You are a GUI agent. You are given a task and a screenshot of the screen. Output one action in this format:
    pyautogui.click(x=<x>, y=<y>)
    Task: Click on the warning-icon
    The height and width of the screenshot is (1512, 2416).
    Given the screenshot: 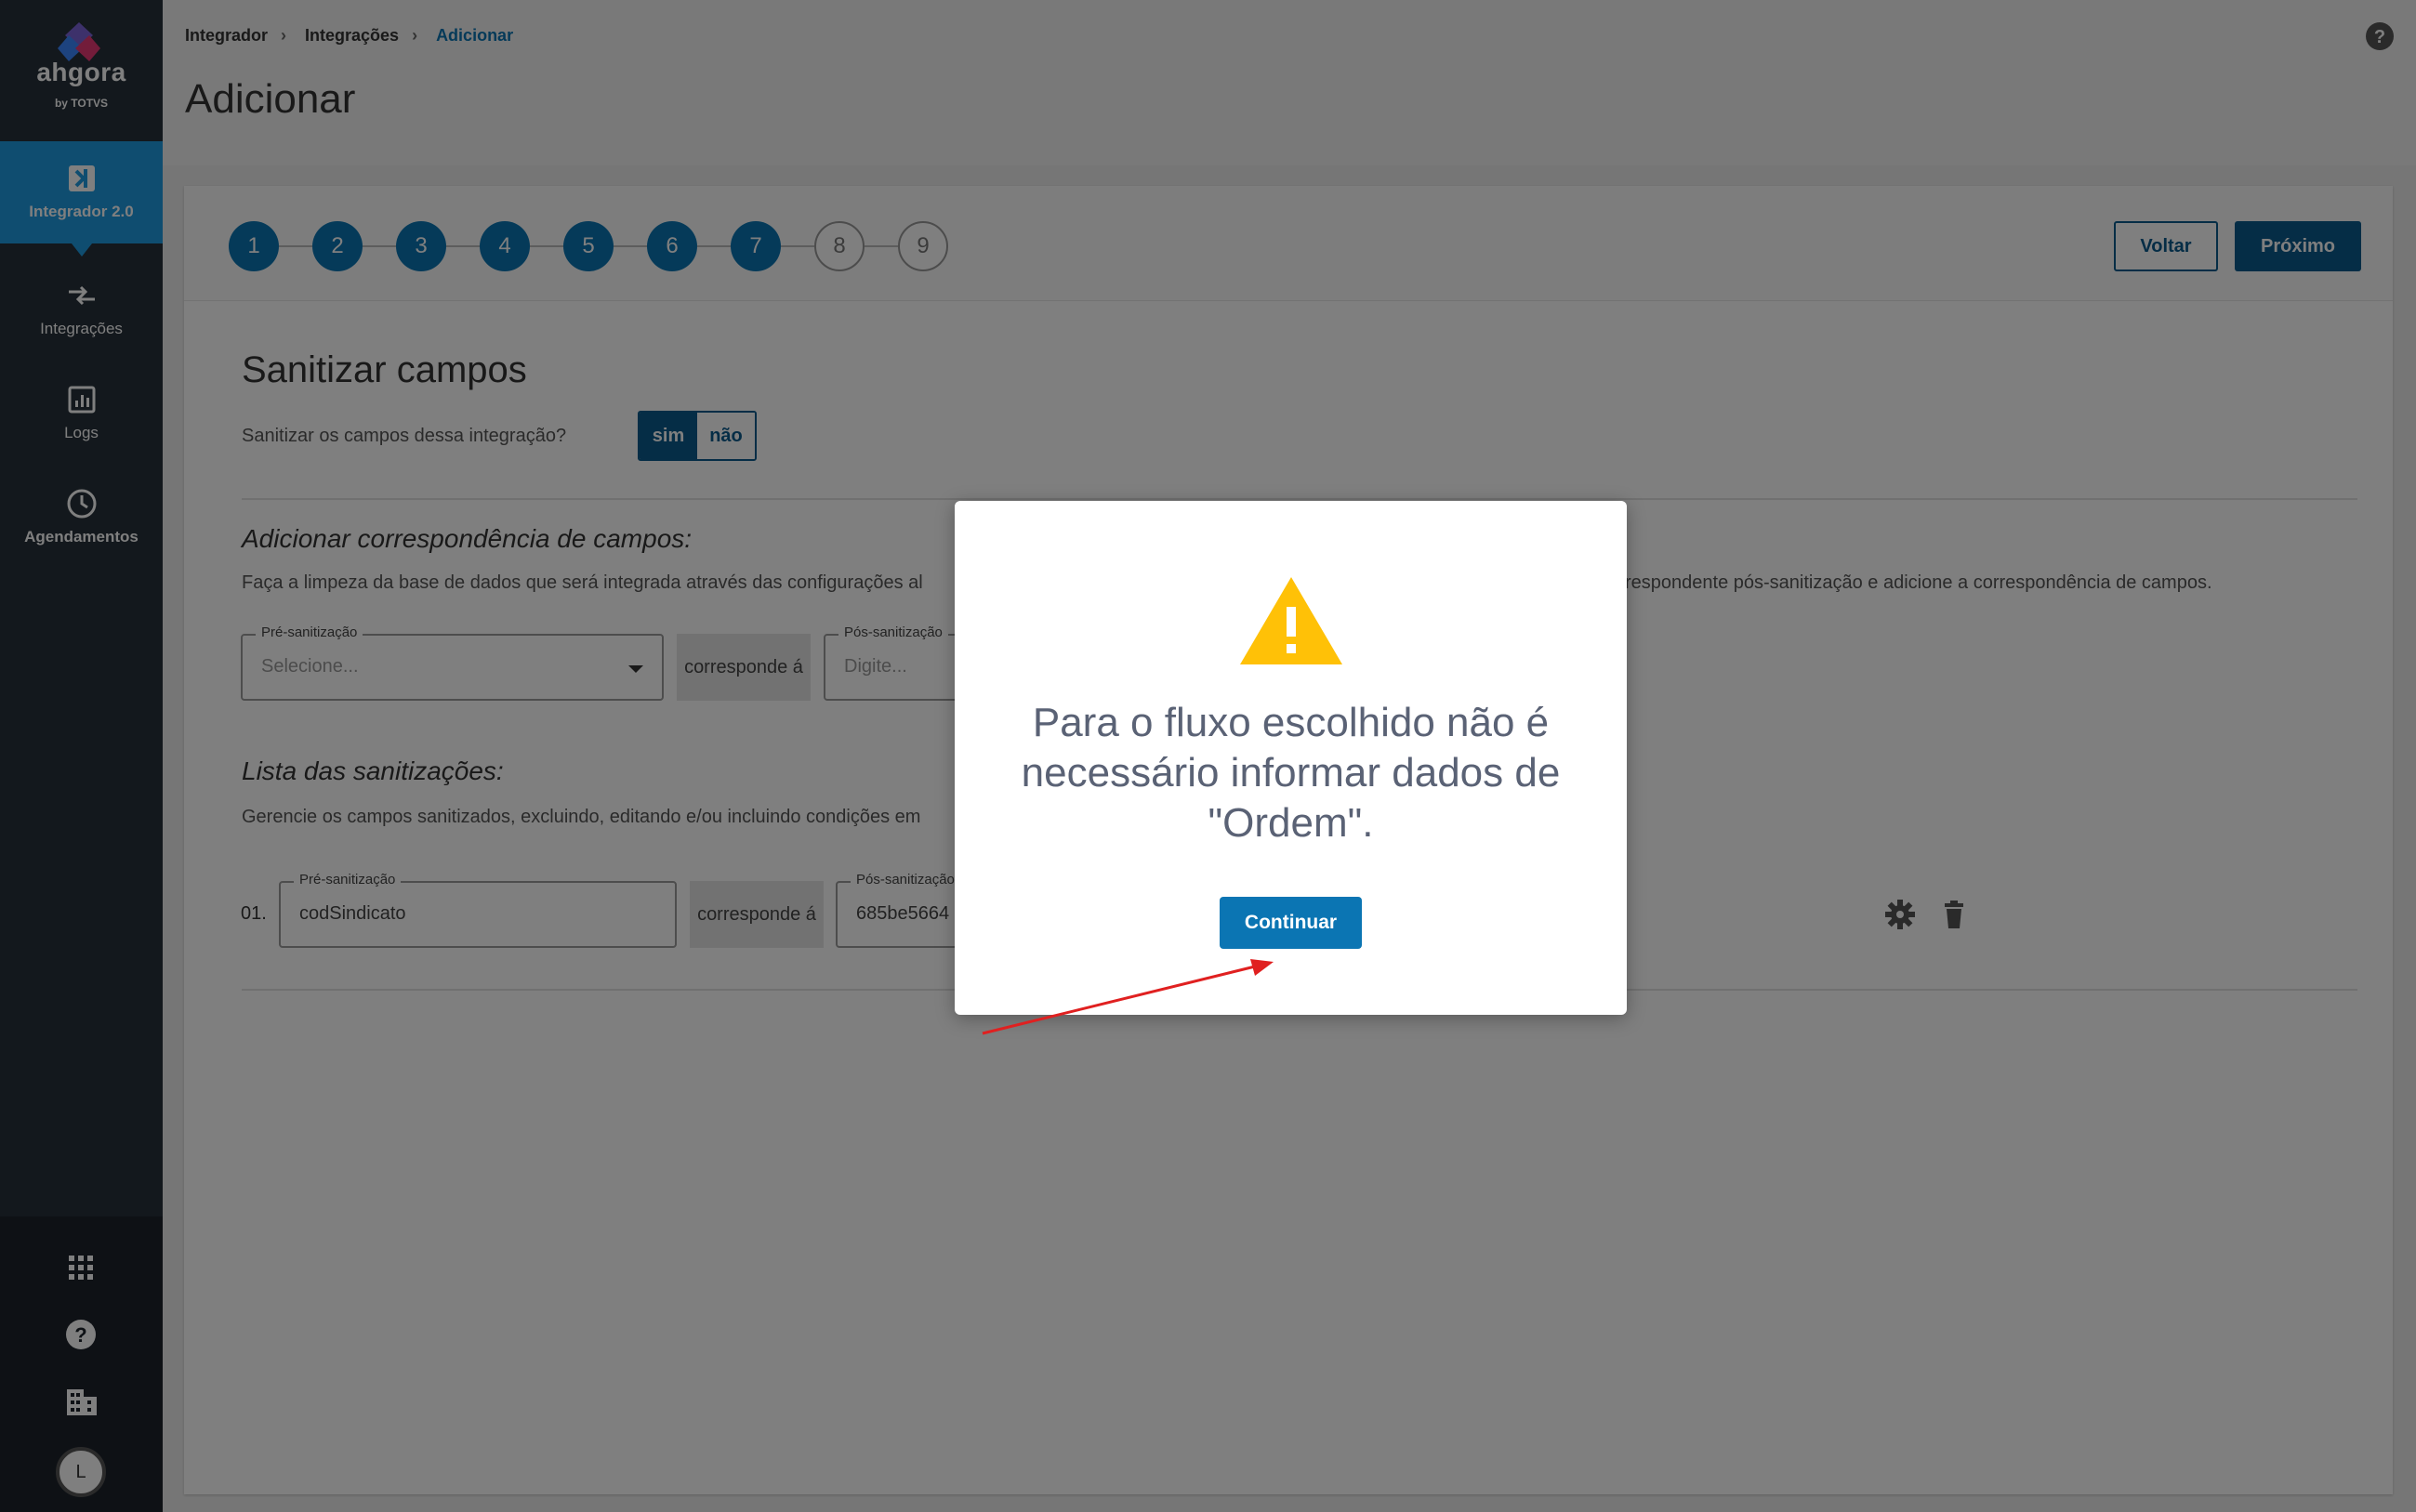 What is the action you would take?
    pyautogui.click(x=1291, y=620)
    